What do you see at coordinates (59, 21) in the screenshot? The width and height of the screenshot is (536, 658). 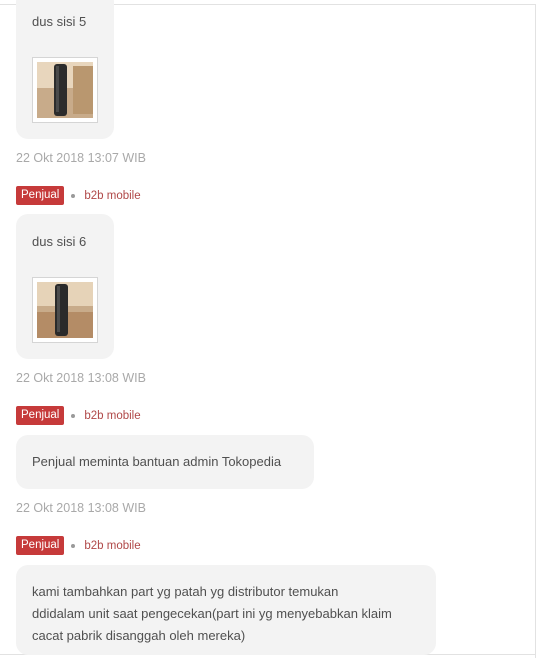 I see `message-text: dus sisi 5` at bounding box center [59, 21].